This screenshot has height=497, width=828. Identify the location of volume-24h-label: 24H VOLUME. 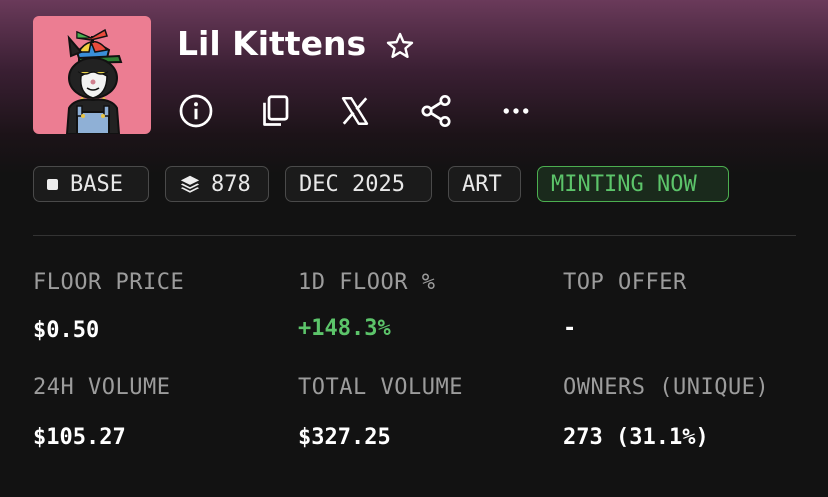
(102, 387).